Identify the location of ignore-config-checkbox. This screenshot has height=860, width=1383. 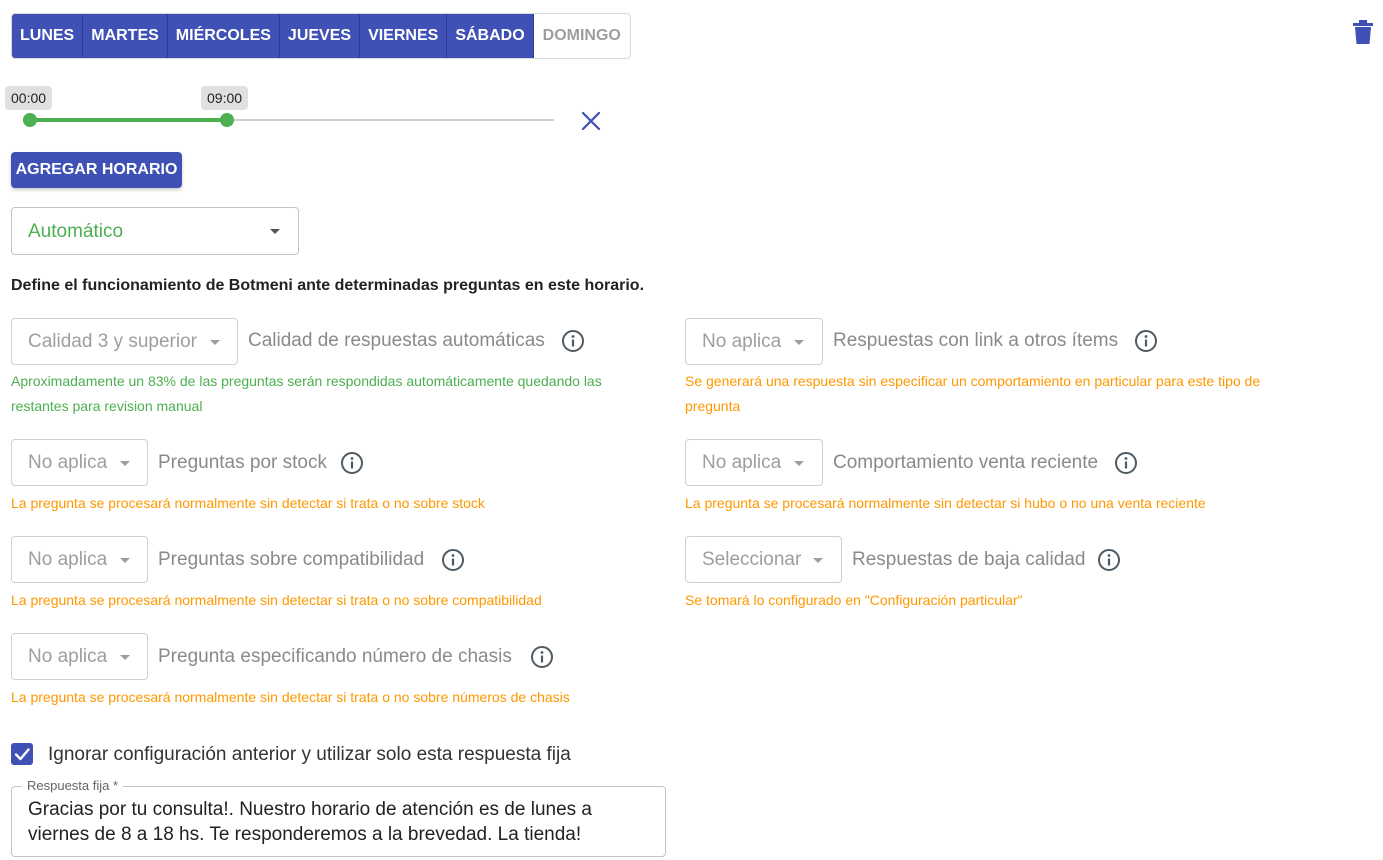
(22, 754).